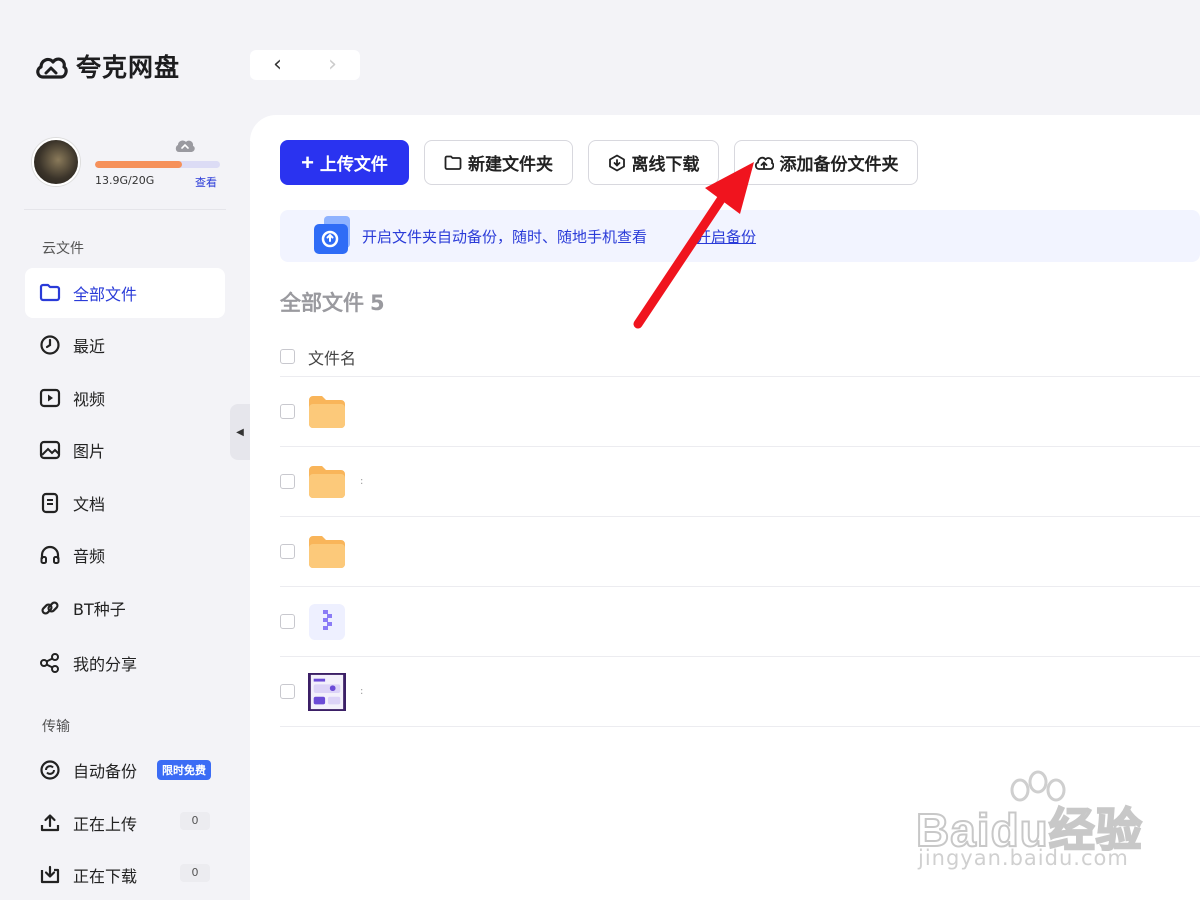 The width and height of the screenshot is (1200, 900). Describe the element at coordinates (105, 664) in the screenshot. I see `sidebar-item-label: 我的分享` at that location.